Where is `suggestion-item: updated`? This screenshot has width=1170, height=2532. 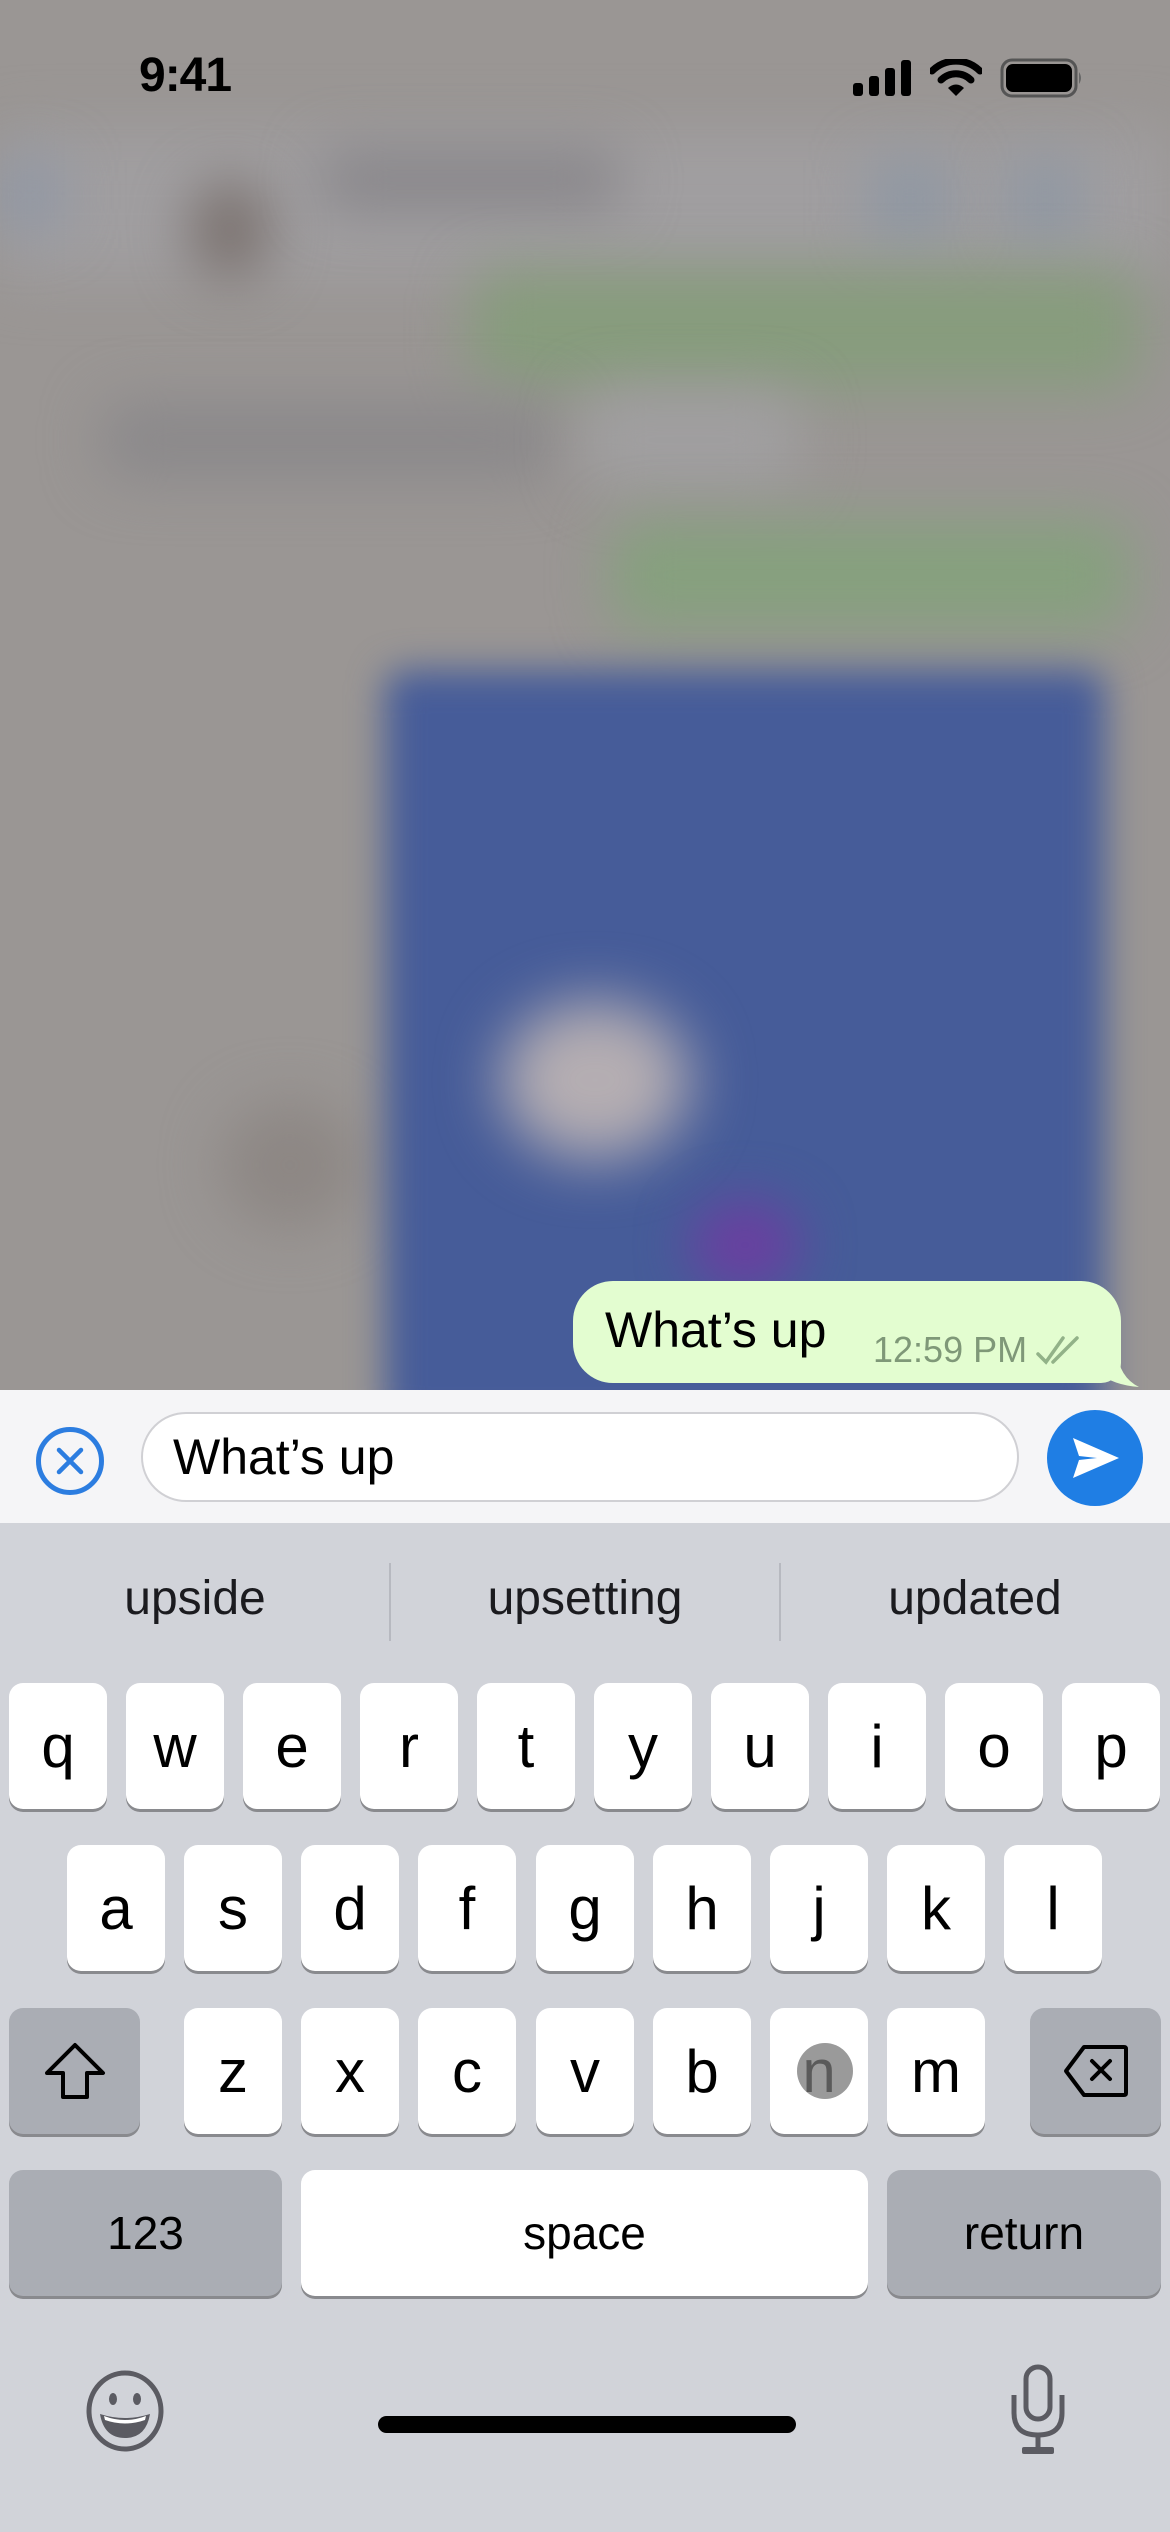
suggestion-item: updated is located at coordinates (975, 1598).